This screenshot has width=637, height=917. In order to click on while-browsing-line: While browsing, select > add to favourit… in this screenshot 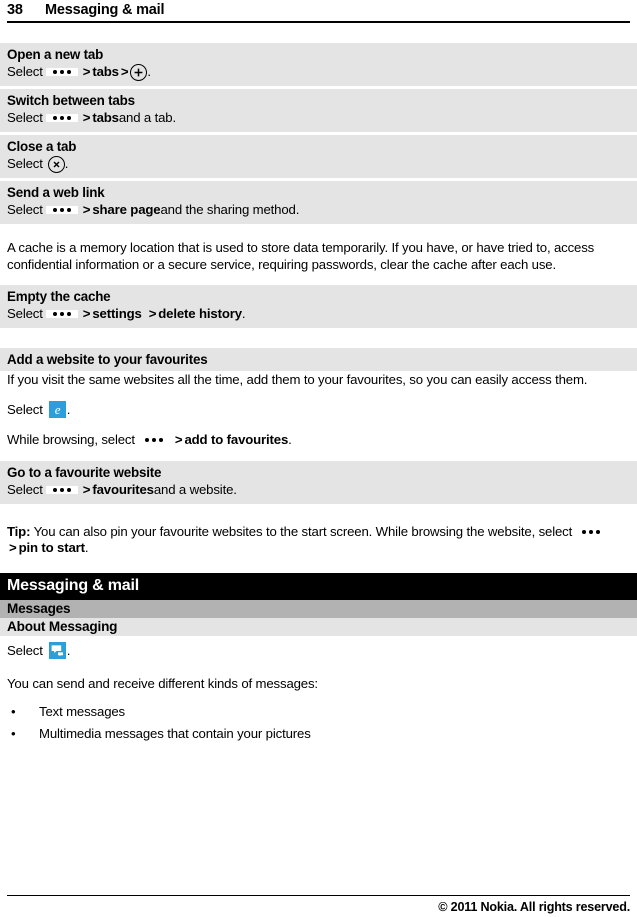, I will do `click(318, 440)`.